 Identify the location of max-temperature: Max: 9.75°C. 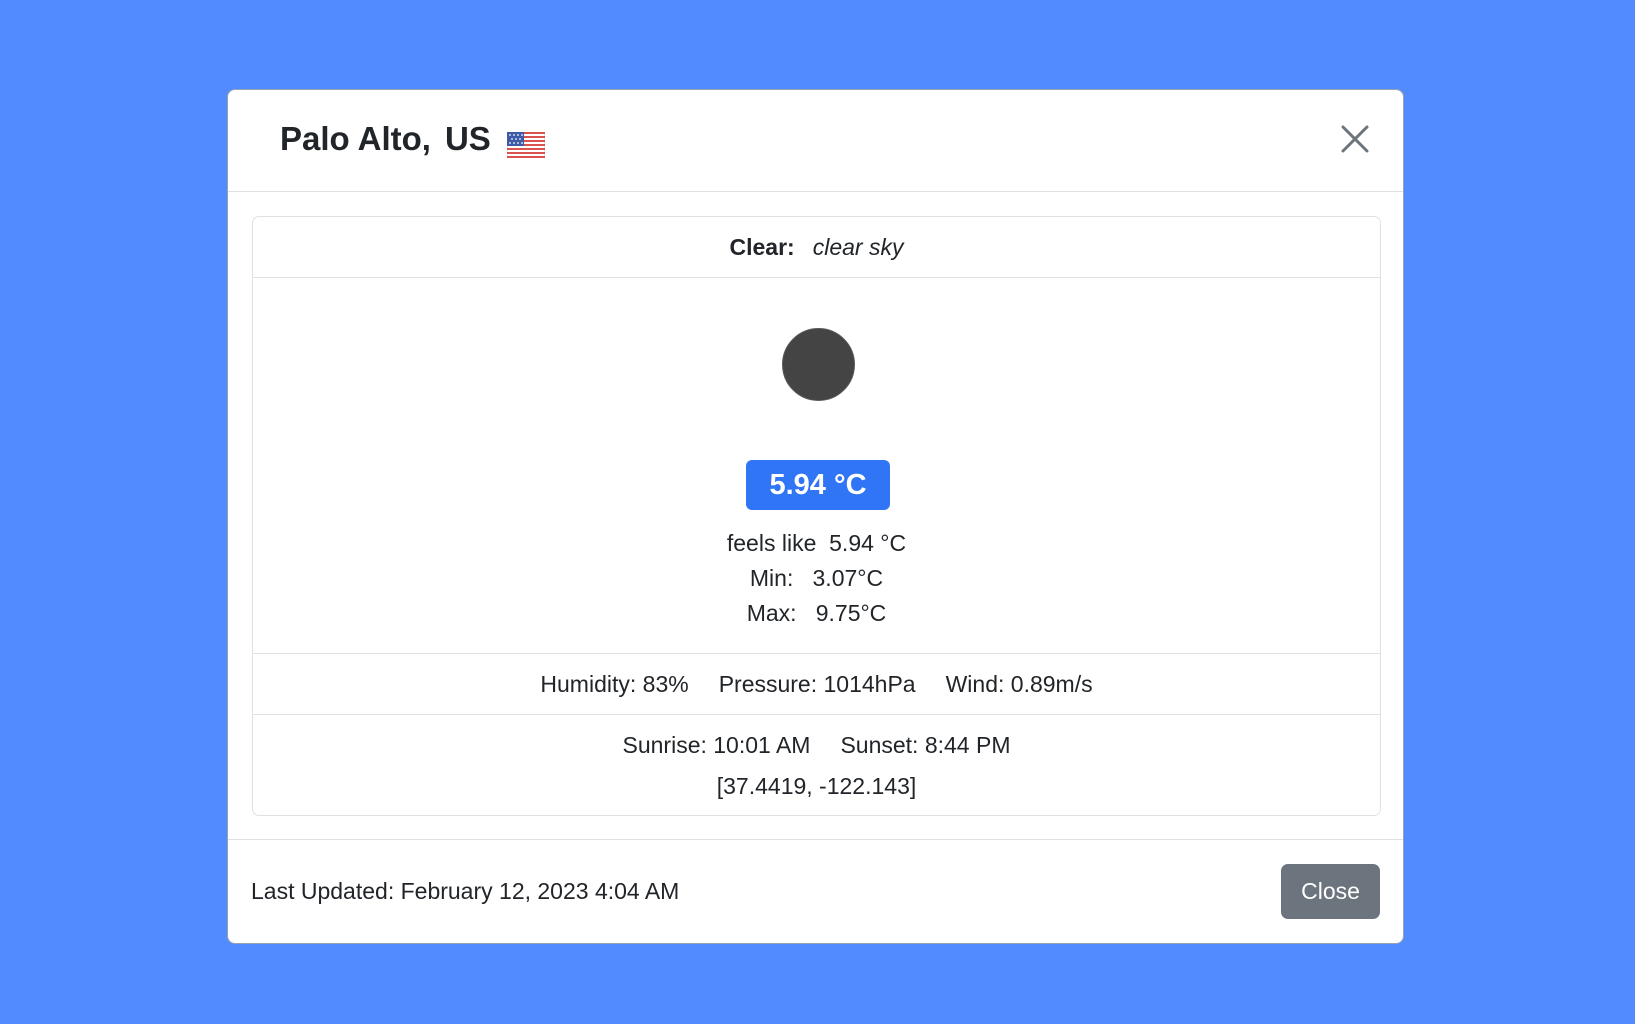
(816, 613).